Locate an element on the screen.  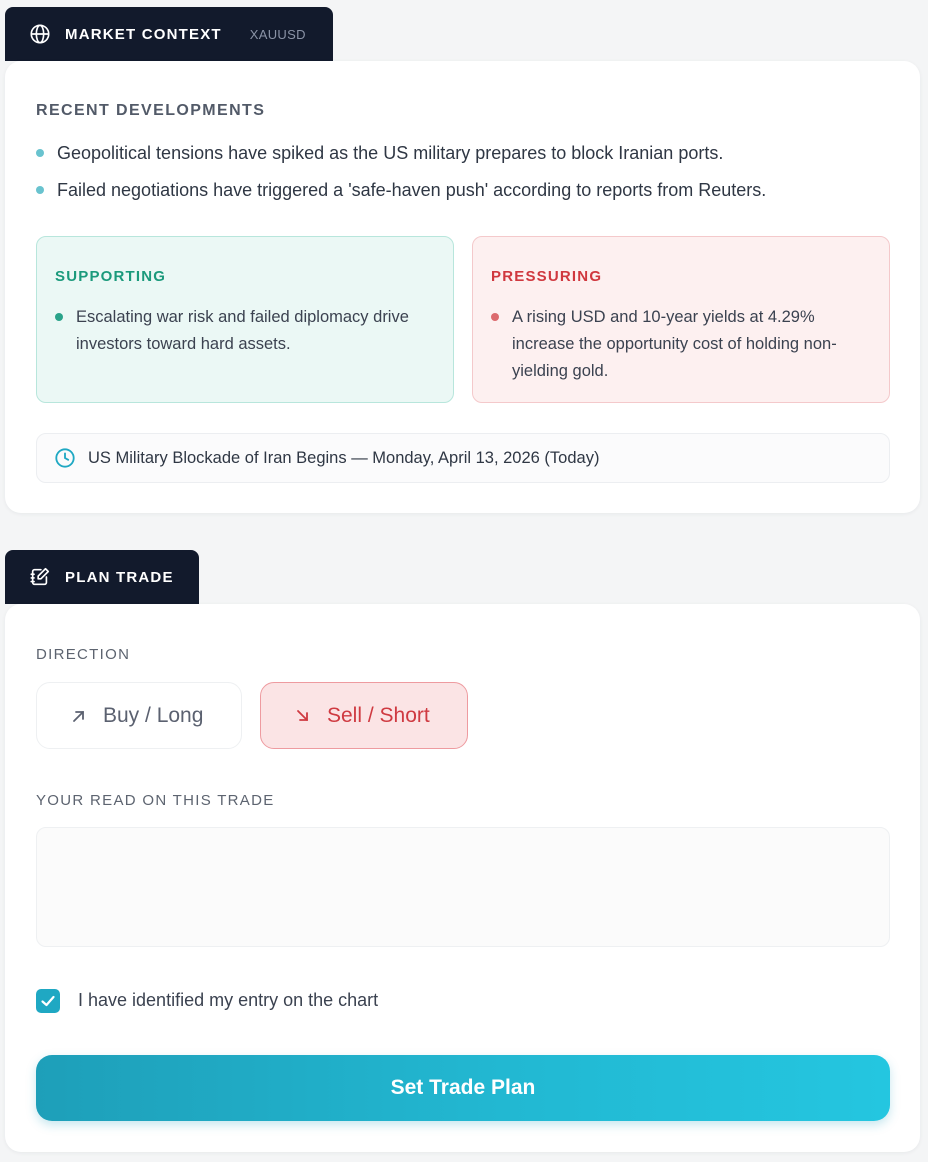
market-context-title: MARKET CONTEXT is located at coordinates (143, 34).